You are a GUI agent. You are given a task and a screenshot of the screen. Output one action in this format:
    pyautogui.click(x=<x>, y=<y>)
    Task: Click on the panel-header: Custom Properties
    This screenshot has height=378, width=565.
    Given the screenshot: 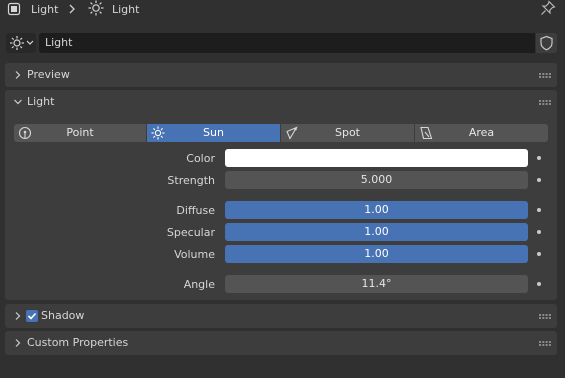 What is the action you would take?
    pyautogui.click(x=281, y=343)
    